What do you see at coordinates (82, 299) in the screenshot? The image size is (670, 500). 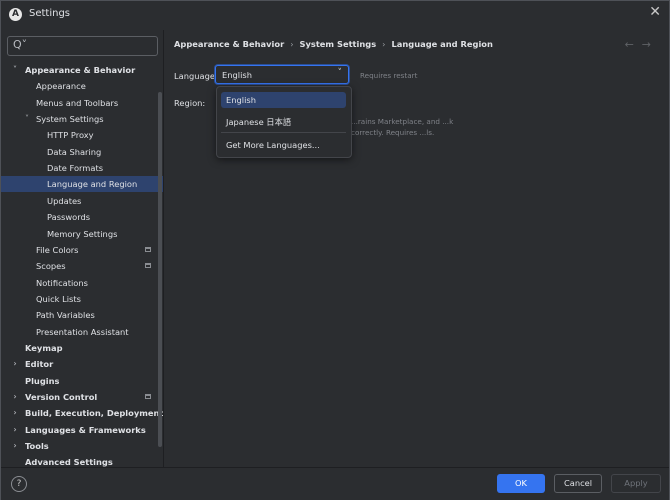 I see `sidebar-item-quick-lists: Quick Lists` at bounding box center [82, 299].